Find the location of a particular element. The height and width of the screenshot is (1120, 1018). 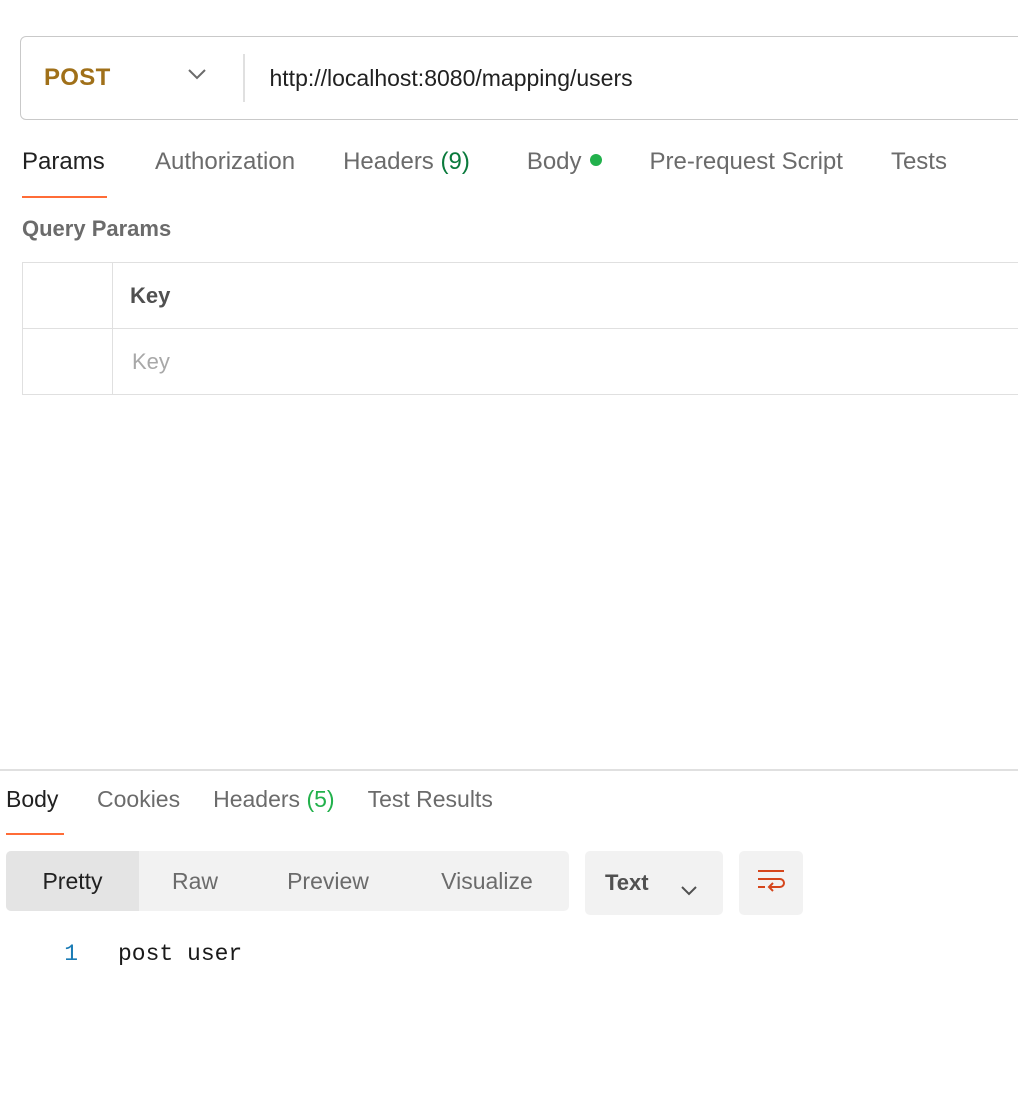

headers-count: (9) is located at coordinates (455, 161).